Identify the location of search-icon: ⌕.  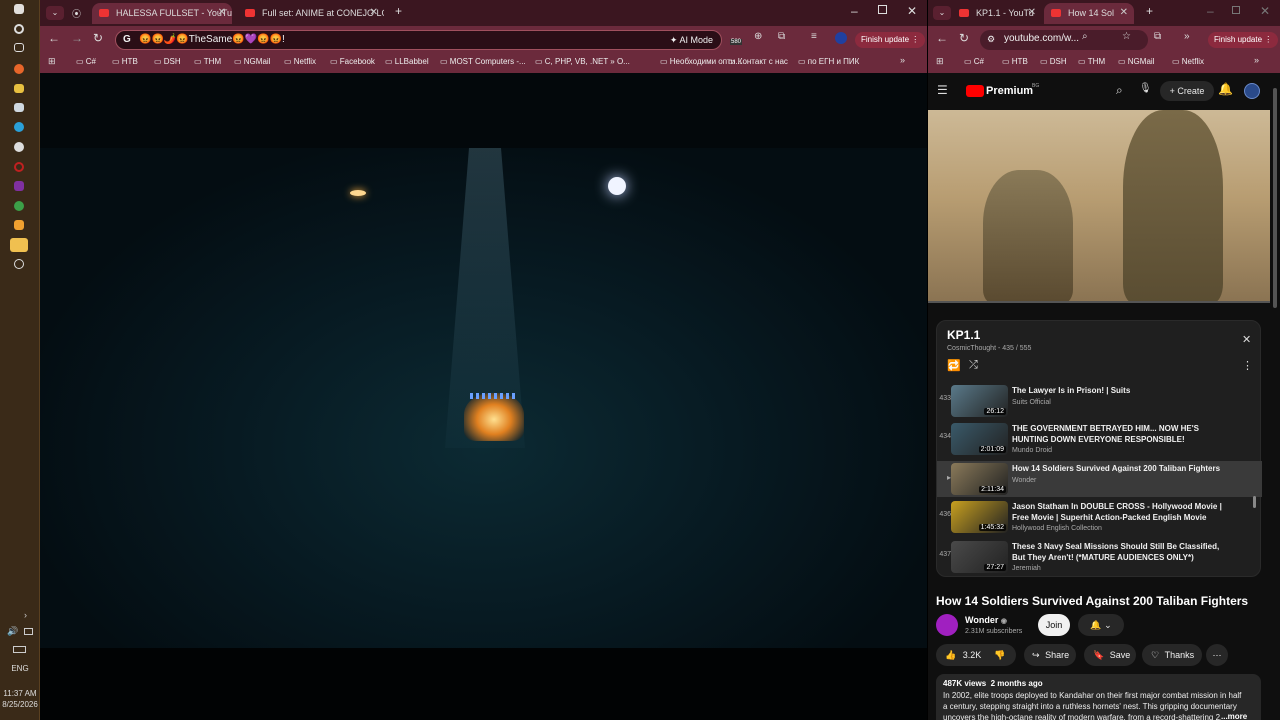
(1119, 90).